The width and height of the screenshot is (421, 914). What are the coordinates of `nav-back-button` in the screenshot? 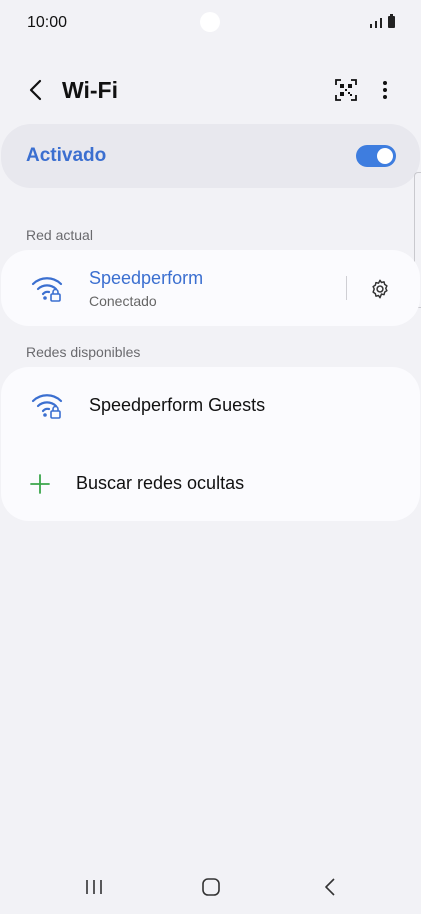 It's located at (330, 887).